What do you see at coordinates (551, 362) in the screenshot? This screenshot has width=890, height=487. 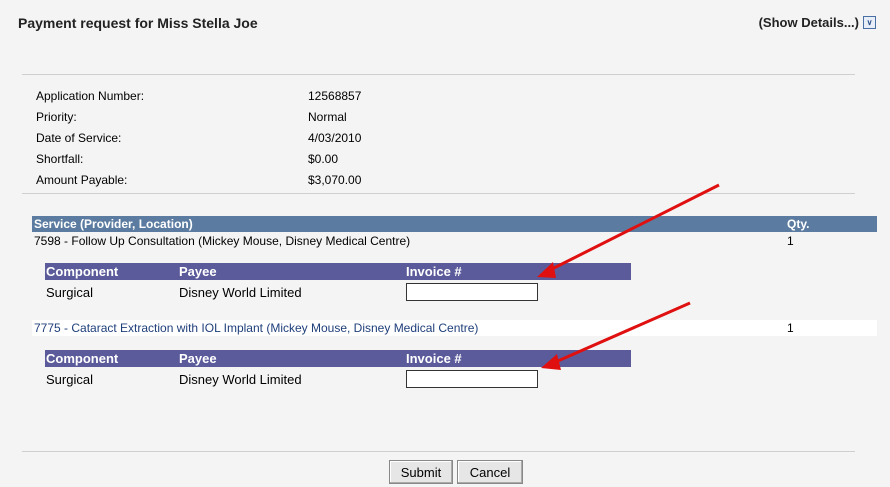 I see `arrowhead-second` at bounding box center [551, 362].